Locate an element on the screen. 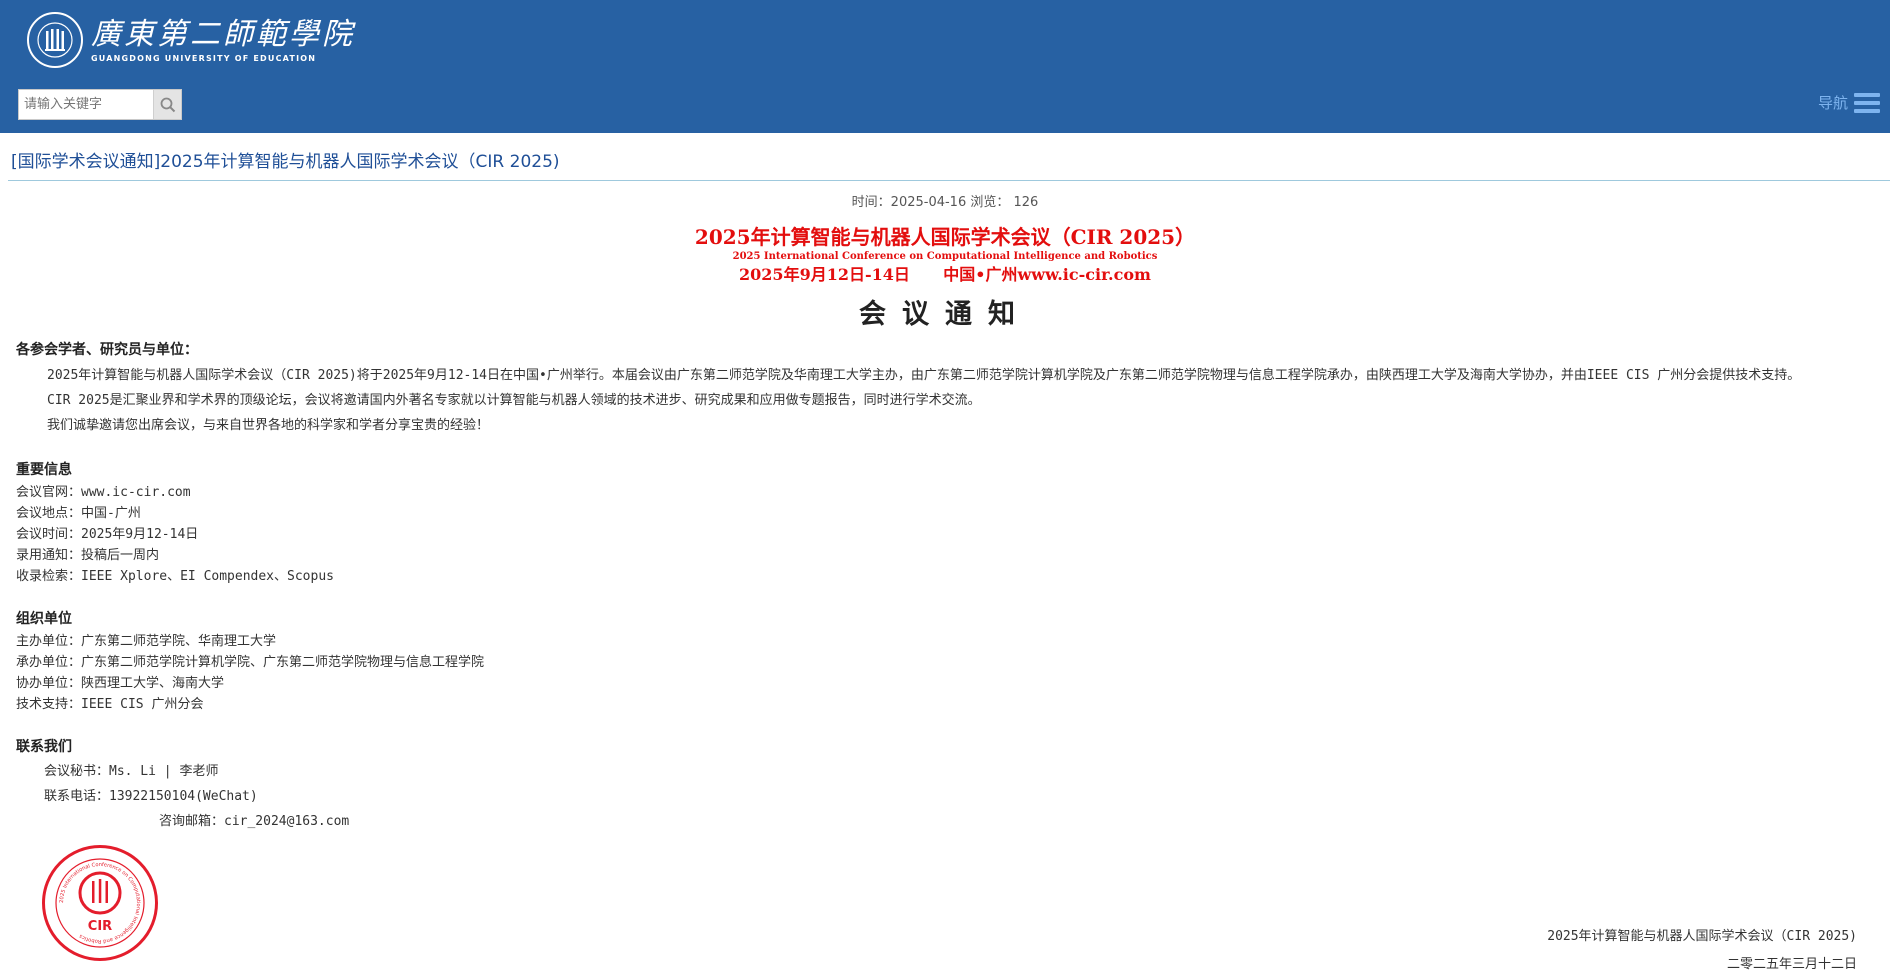  hamburger-icon is located at coordinates (1867, 102).